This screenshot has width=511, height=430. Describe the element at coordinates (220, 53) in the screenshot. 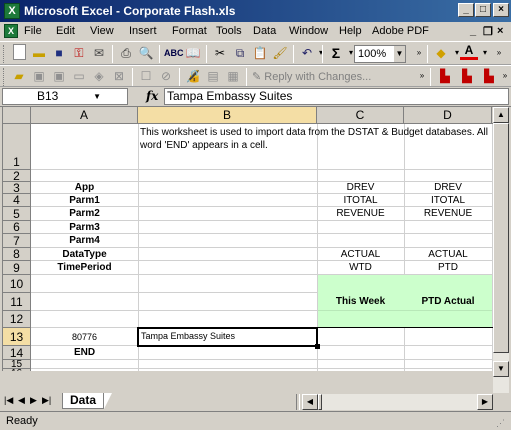

I see `cut-icon: ✂` at that location.